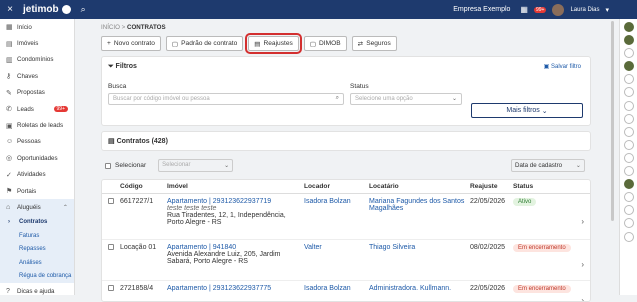 The height and width of the screenshot is (302, 637). What do you see at coordinates (37, 277) in the screenshot?
I see `sidebar-subitem-4: Régua de cobrança` at bounding box center [37, 277].